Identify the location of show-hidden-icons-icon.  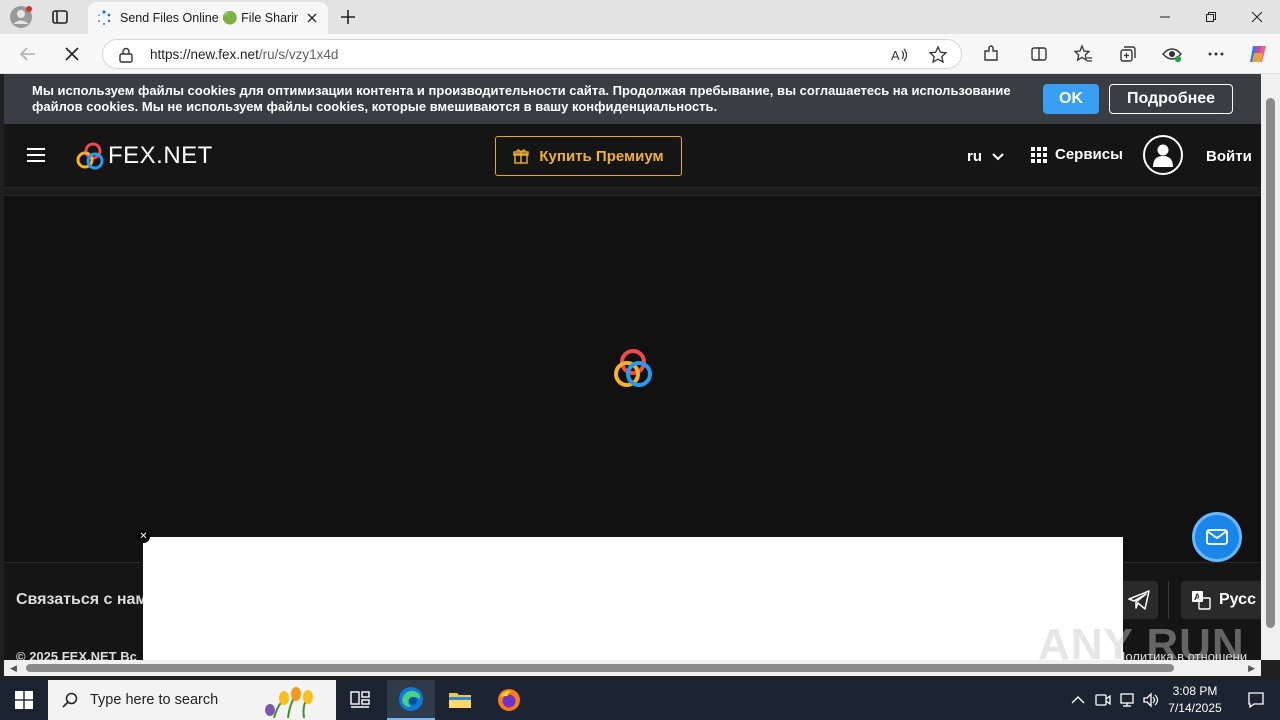
(1078, 700).